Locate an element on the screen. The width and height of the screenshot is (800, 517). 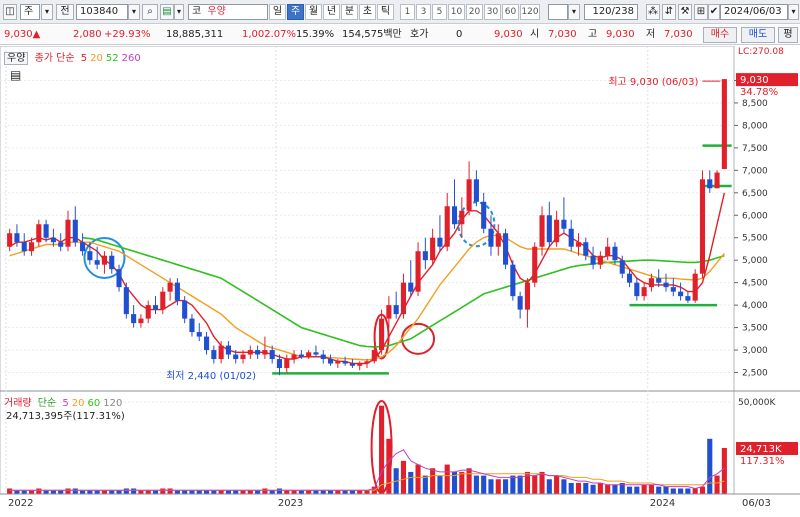
stock-name: 우양 is located at coordinates (216, 11).